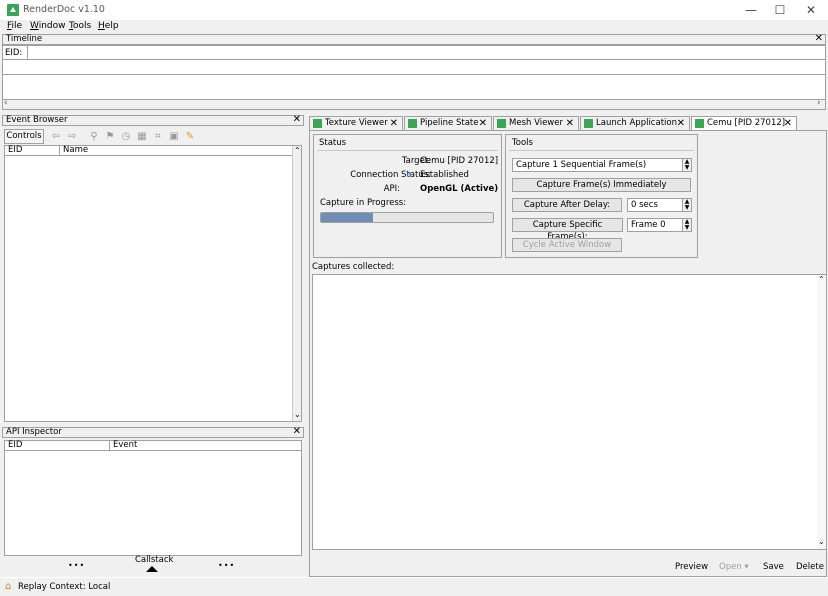  What do you see at coordinates (567, 230) in the screenshot?
I see `capture-specific-button: Capture Specific Frame(s):` at bounding box center [567, 230].